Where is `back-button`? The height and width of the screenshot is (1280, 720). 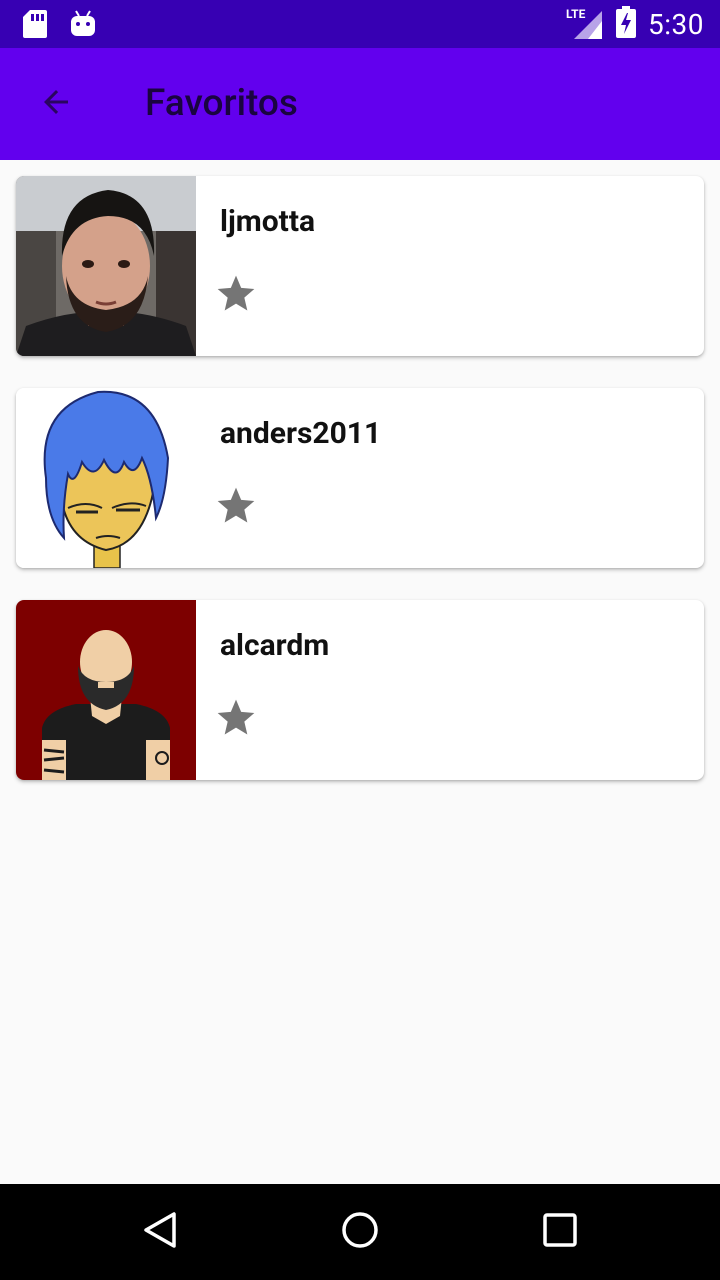 back-button is located at coordinates (56, 104).